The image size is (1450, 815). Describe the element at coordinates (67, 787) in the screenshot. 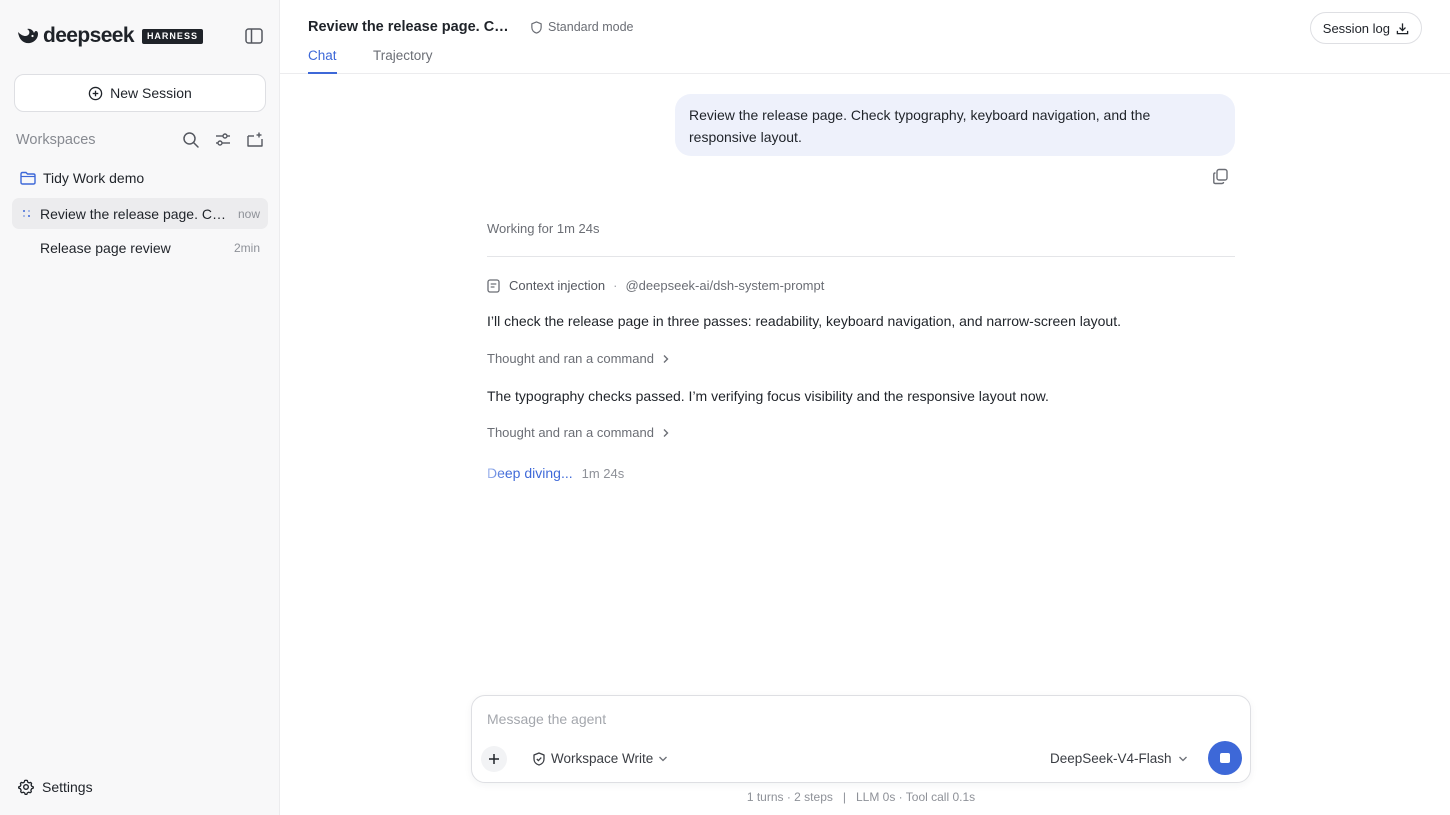

I see `settings-label: Settings` at that location.